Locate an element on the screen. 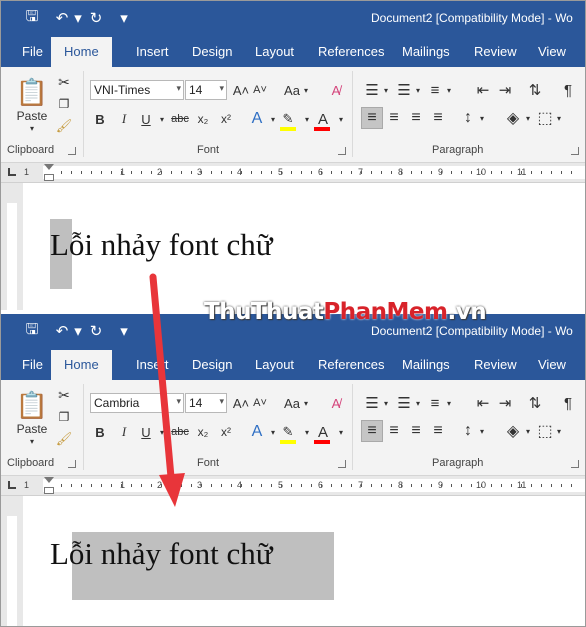 This screenshot has width=586, height=627. tab-view: View is located at coordinates (552, 364).